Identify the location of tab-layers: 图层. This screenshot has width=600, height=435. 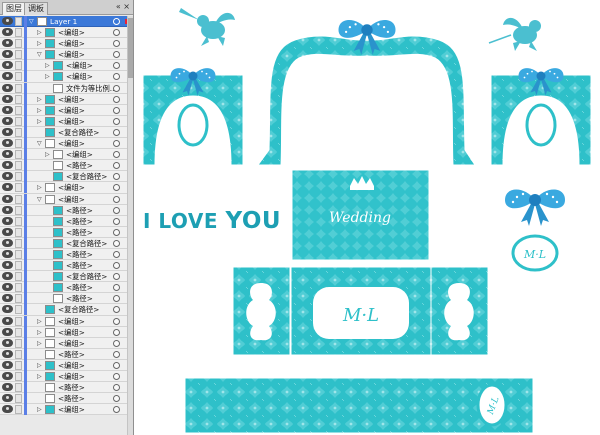
(14, 8).